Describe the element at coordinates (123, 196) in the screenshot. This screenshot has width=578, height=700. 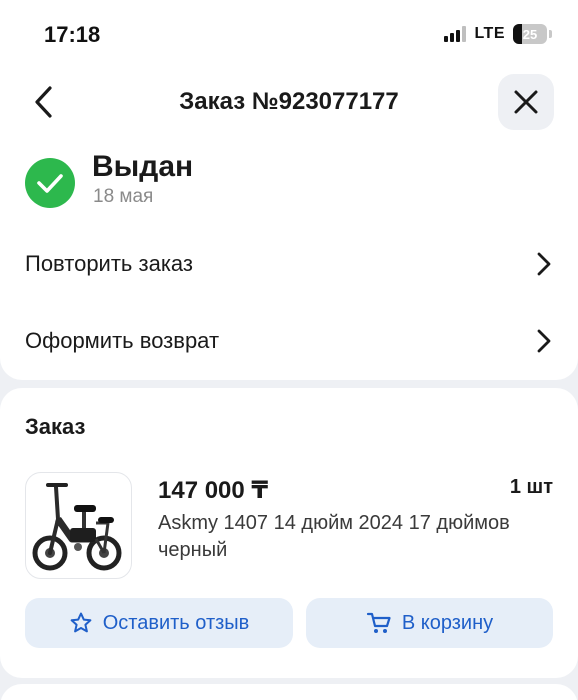
I see `order-status-date: 18 мая` at that location.